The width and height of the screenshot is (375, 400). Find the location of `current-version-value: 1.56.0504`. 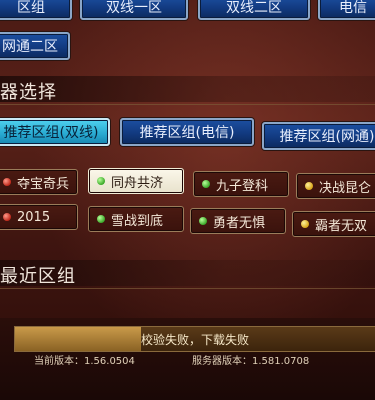

current-version-value: 1.56.0504 is located at coordinates (109, 361).